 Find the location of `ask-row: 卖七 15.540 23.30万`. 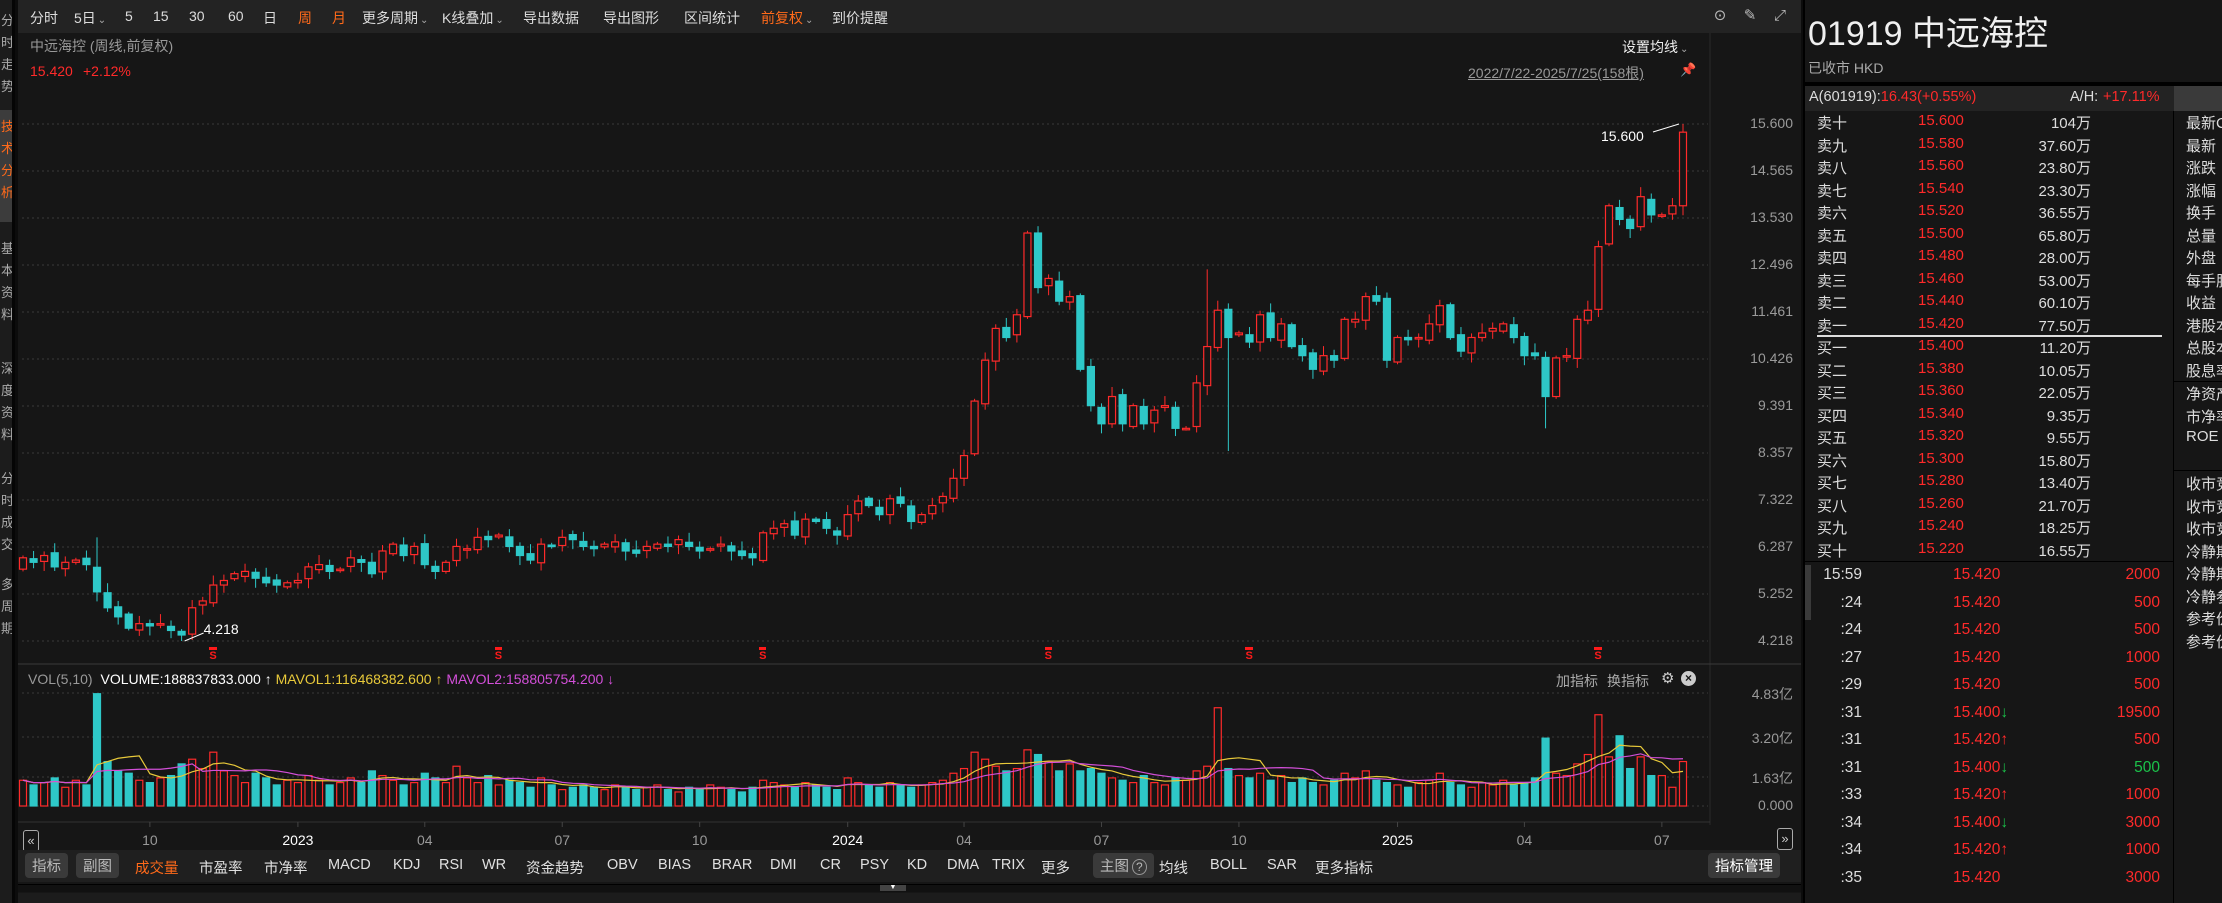

ask-row: 卖七 15.540 23.30万 is located at coordinates (1990, 191).